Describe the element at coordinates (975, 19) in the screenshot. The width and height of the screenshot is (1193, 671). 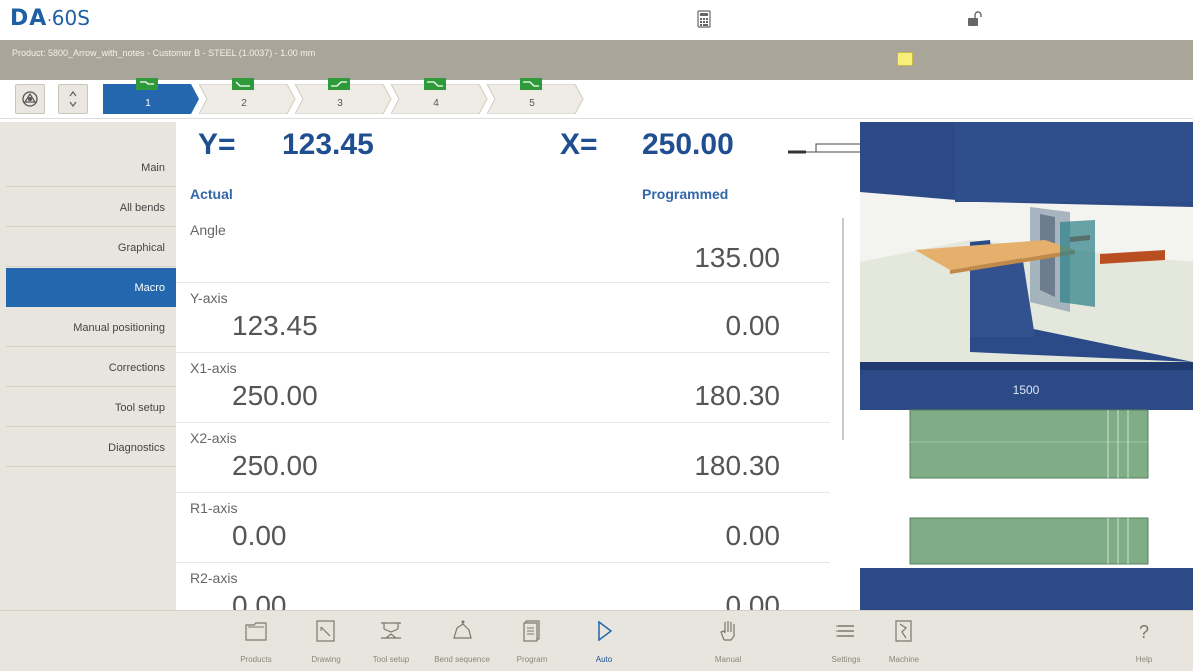
I see `unlock-icon` at that location.